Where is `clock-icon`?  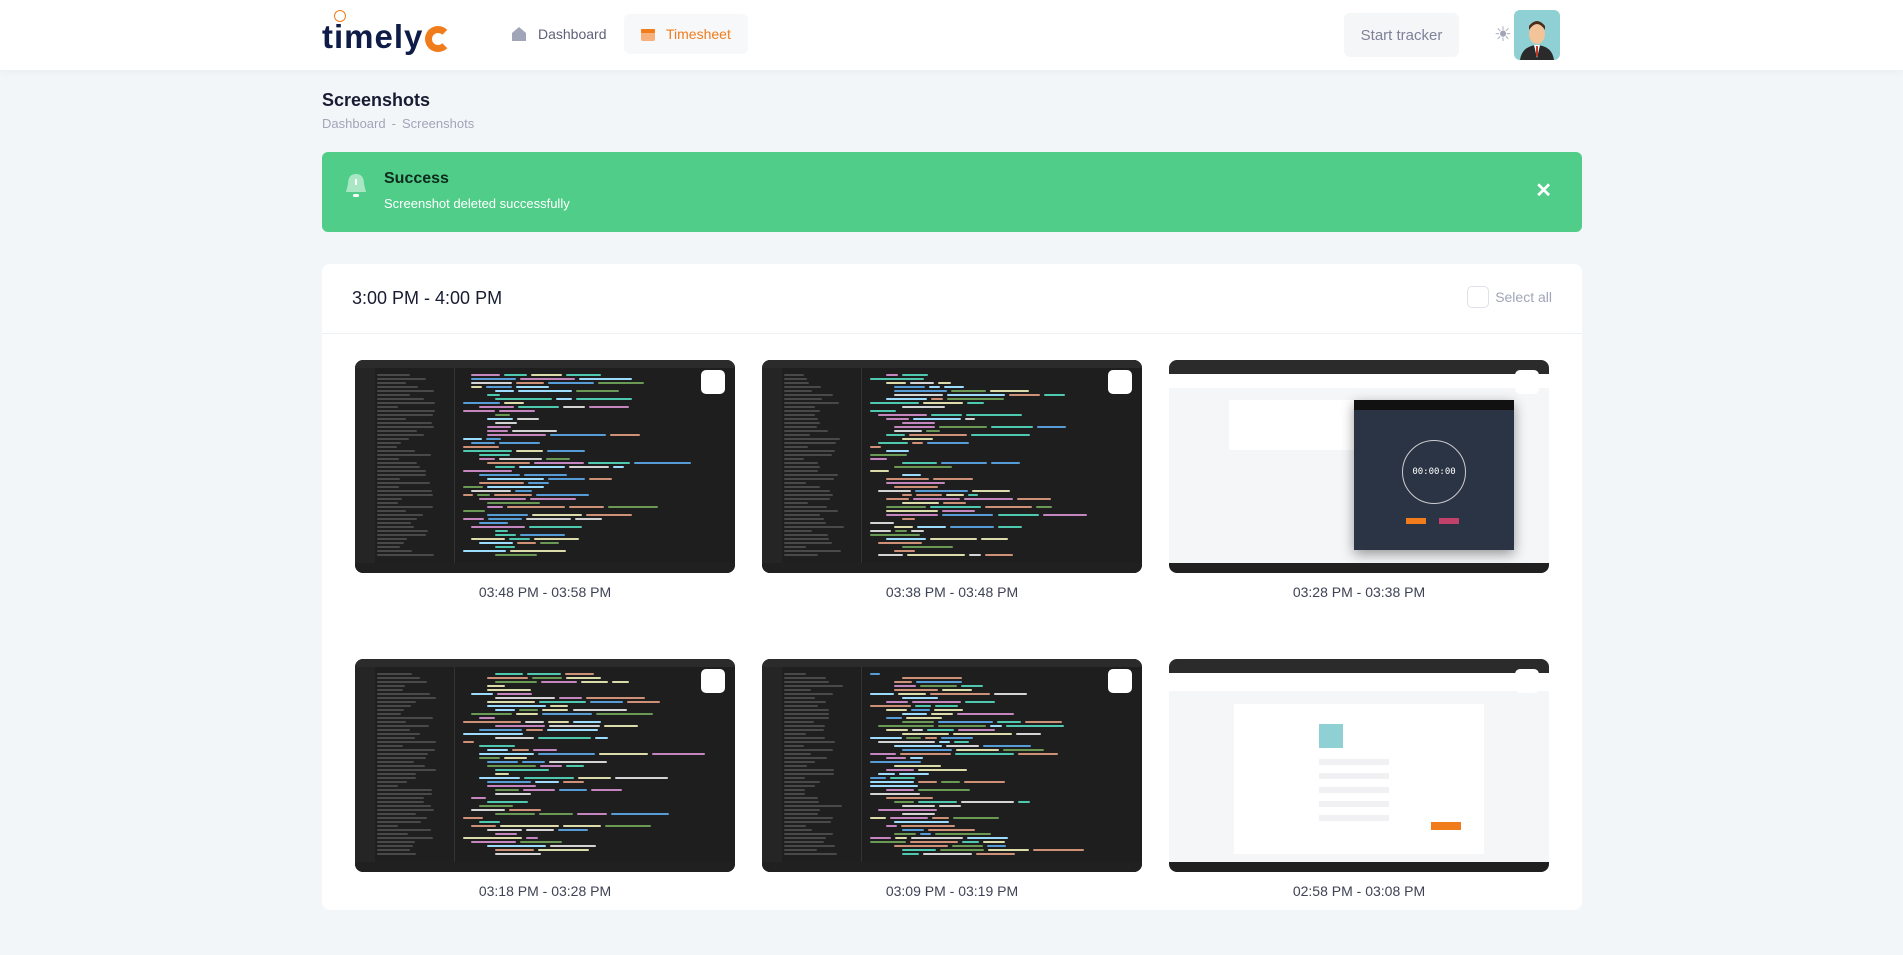
clock-icon is located at coordinates (340, 16).